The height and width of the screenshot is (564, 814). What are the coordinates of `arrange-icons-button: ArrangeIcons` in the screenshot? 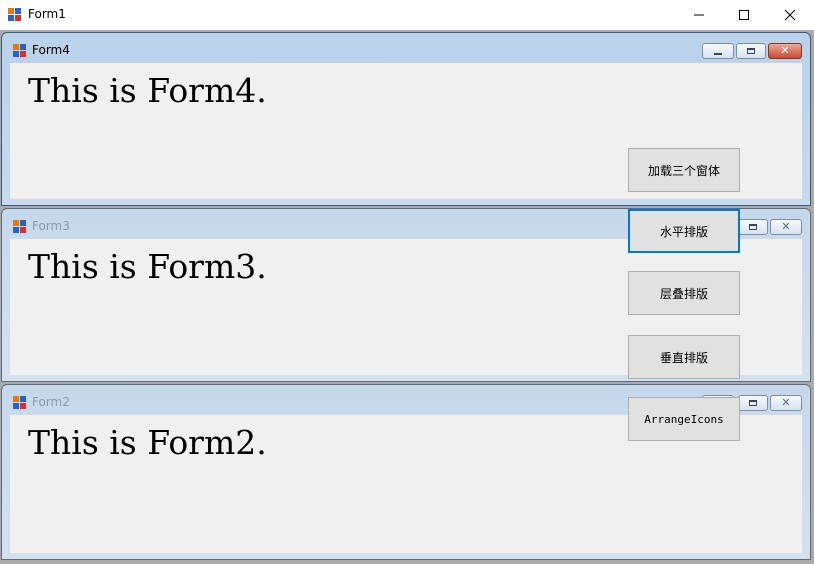 It's located at (684, 419).